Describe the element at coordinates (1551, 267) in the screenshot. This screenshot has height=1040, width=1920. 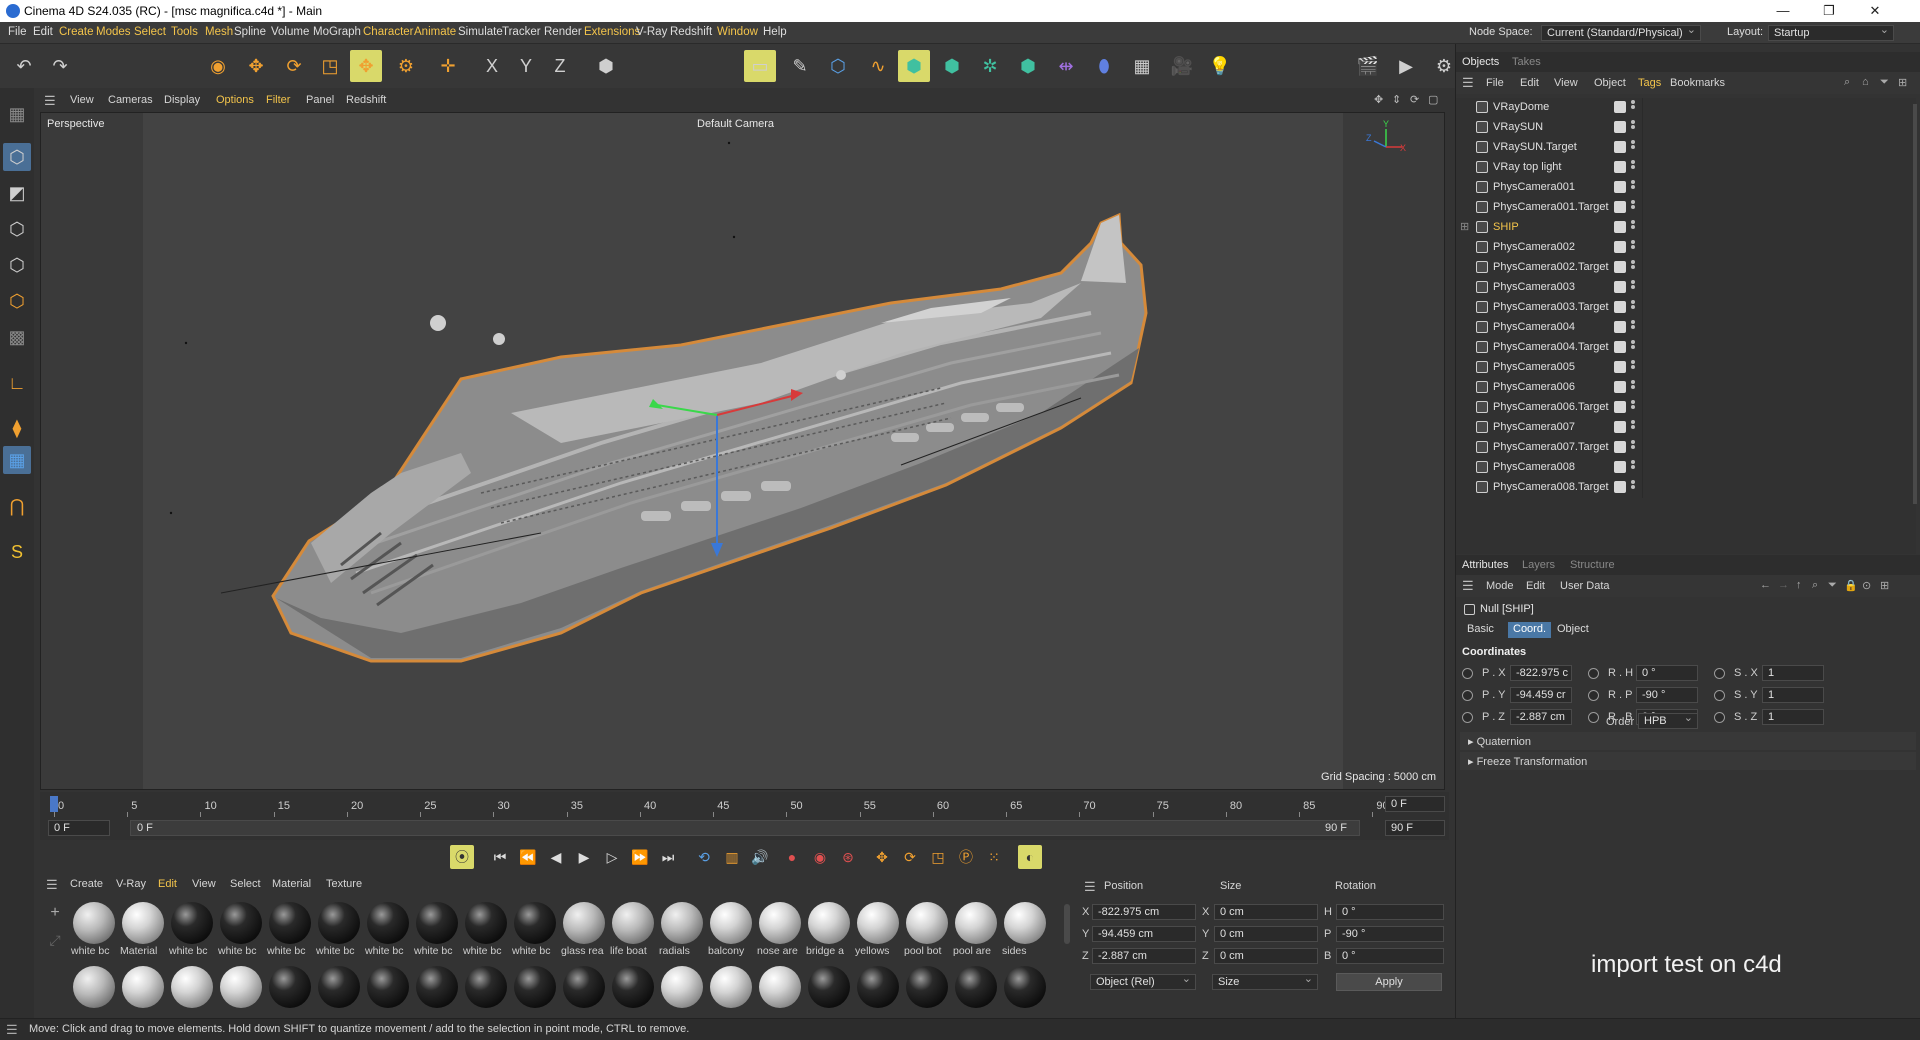
I see `object-name: PhysCamera002.Target` at that location.